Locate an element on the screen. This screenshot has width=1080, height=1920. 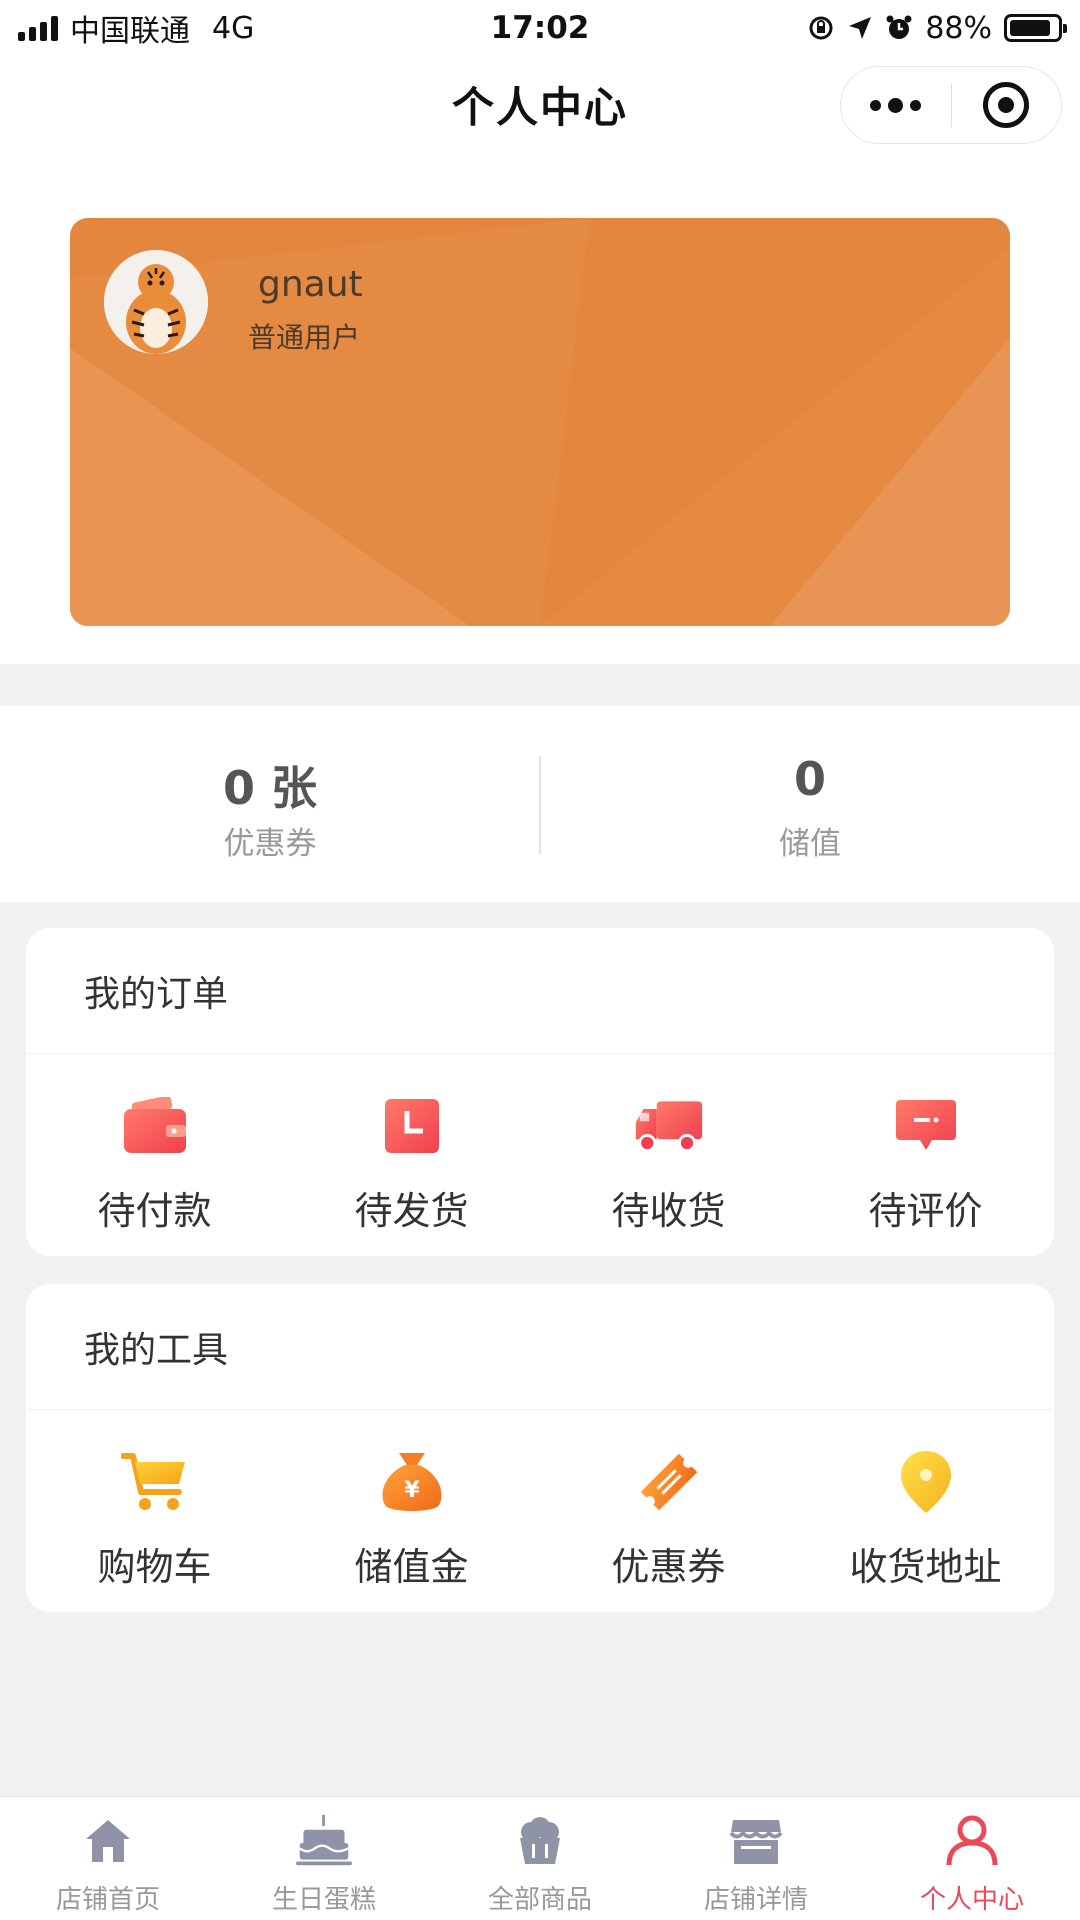
truck-icon is located at coordinates (669, 1126).